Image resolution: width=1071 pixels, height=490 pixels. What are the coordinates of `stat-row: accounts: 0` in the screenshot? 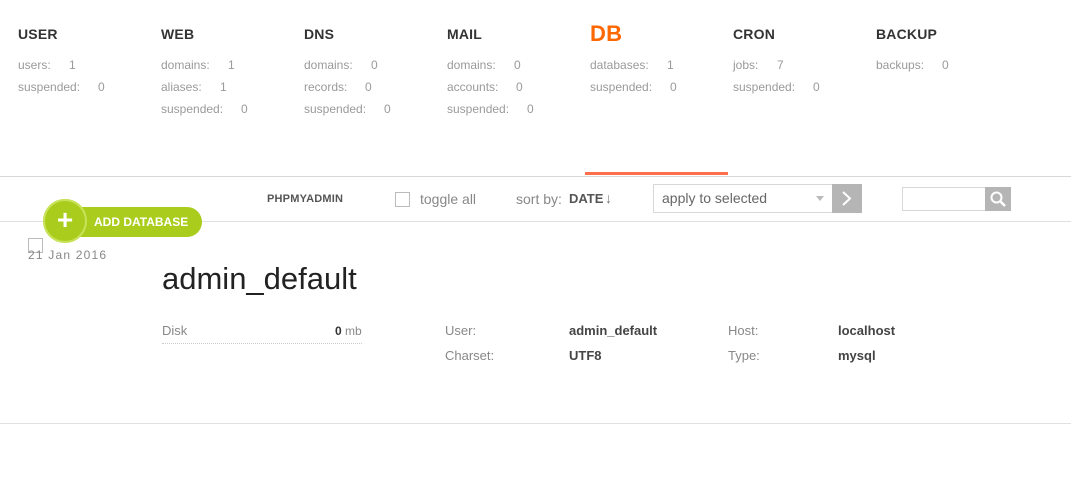 It's located at (517, 87).